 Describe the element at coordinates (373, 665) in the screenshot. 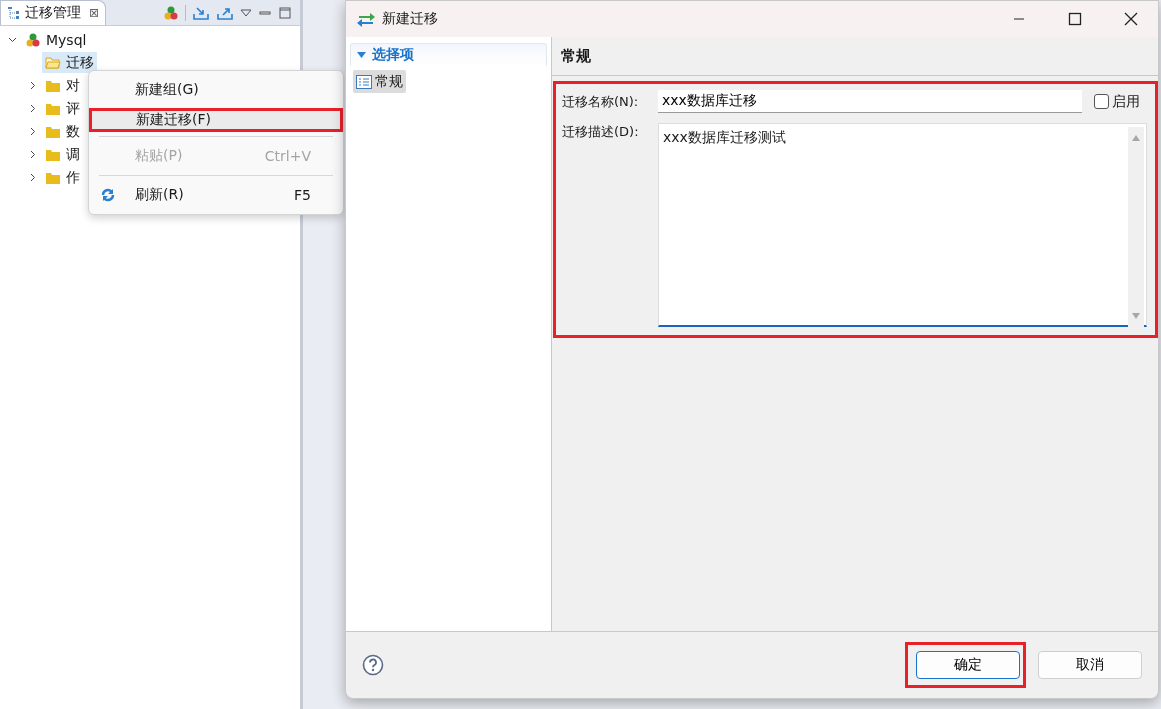

I see `help-icon` at that location.